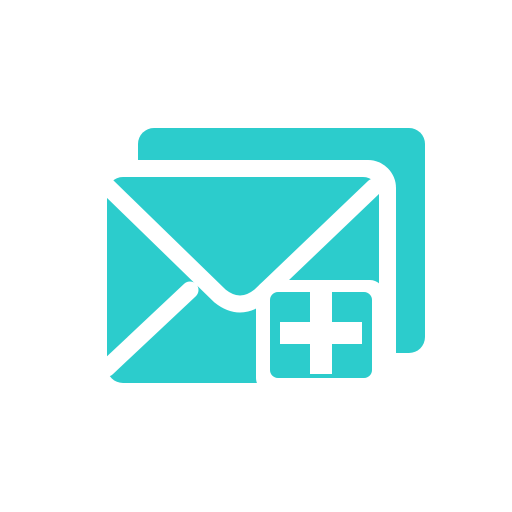 This screenshot has height=512, width=512. What do you see at coordinates (321, 333) in the screenshot?
I see `plus-horizontal-bar` at bounding box center [321, 333].